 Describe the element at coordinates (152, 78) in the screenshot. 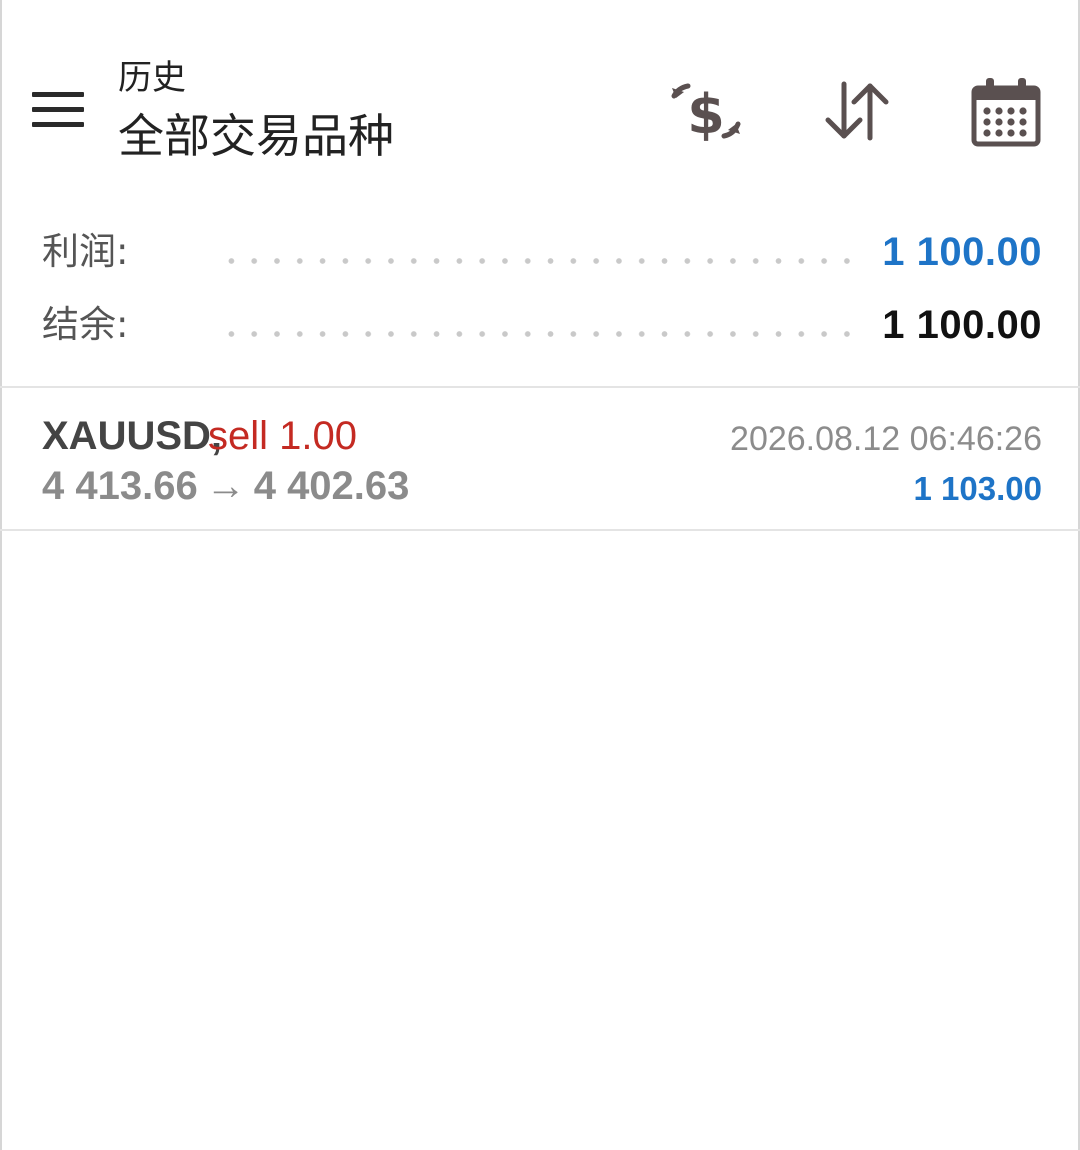

I see `page-subtitle: 历史` at that location.